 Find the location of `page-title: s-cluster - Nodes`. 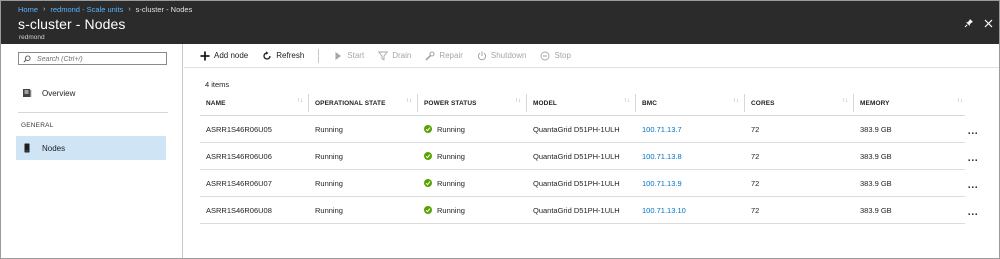

page-title: s-cluster - Nodes is located at coordinates (72, 24).